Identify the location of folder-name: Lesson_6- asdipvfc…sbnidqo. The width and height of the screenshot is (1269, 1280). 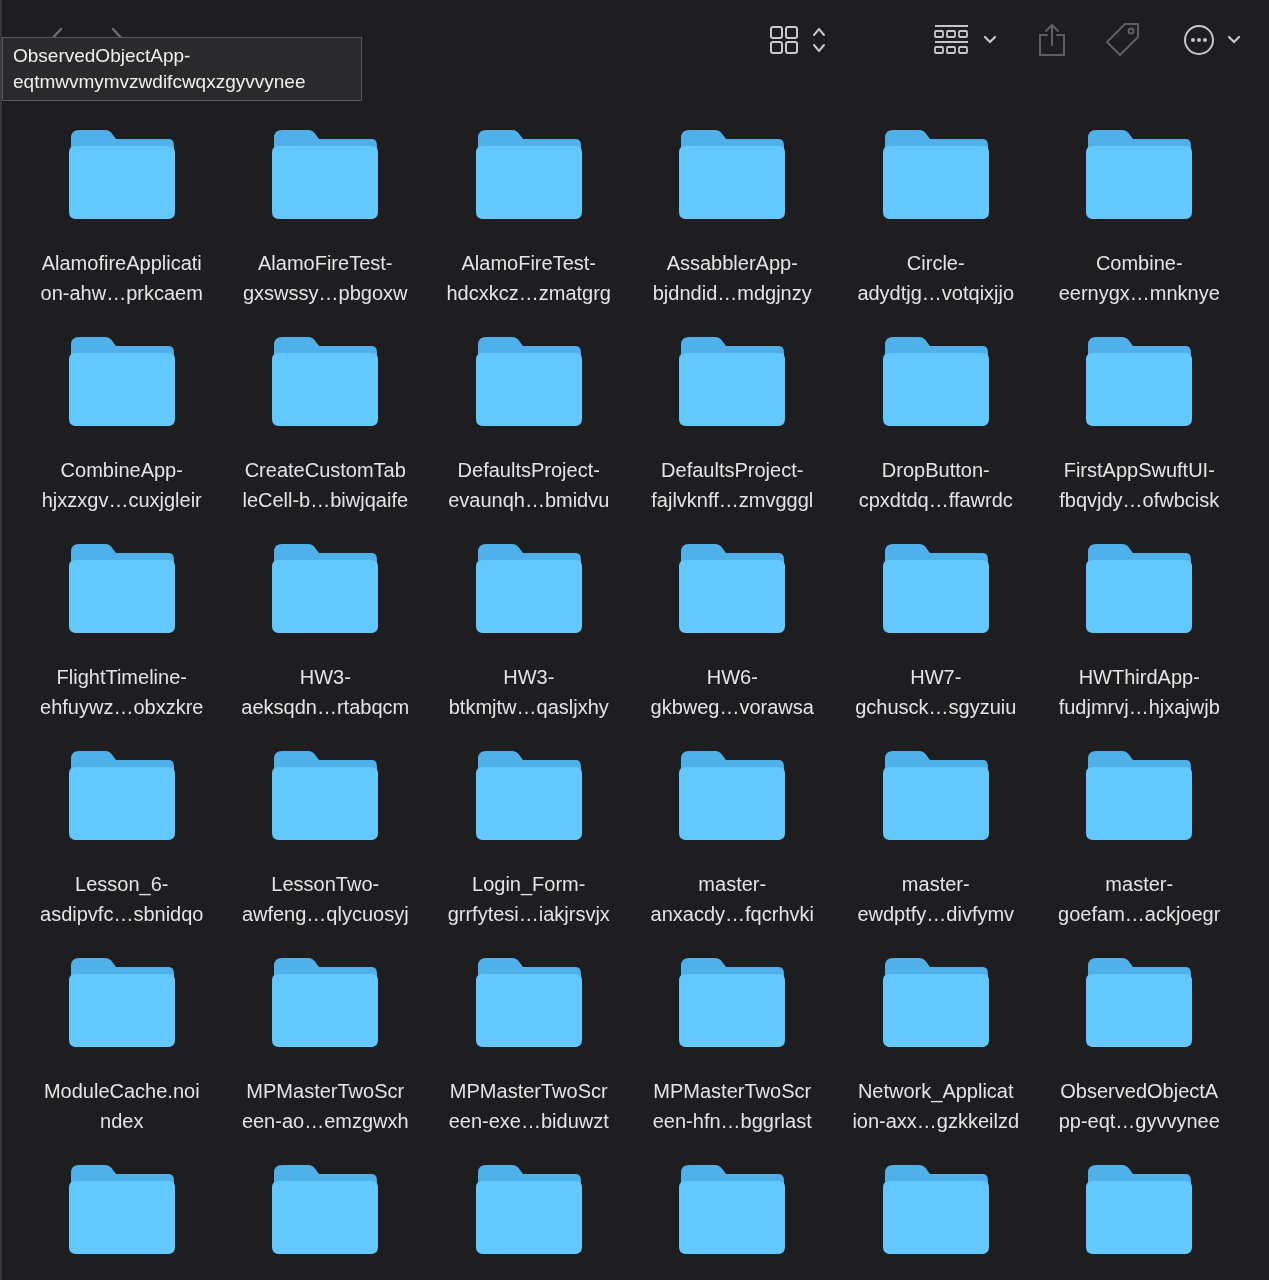
(122, 899).